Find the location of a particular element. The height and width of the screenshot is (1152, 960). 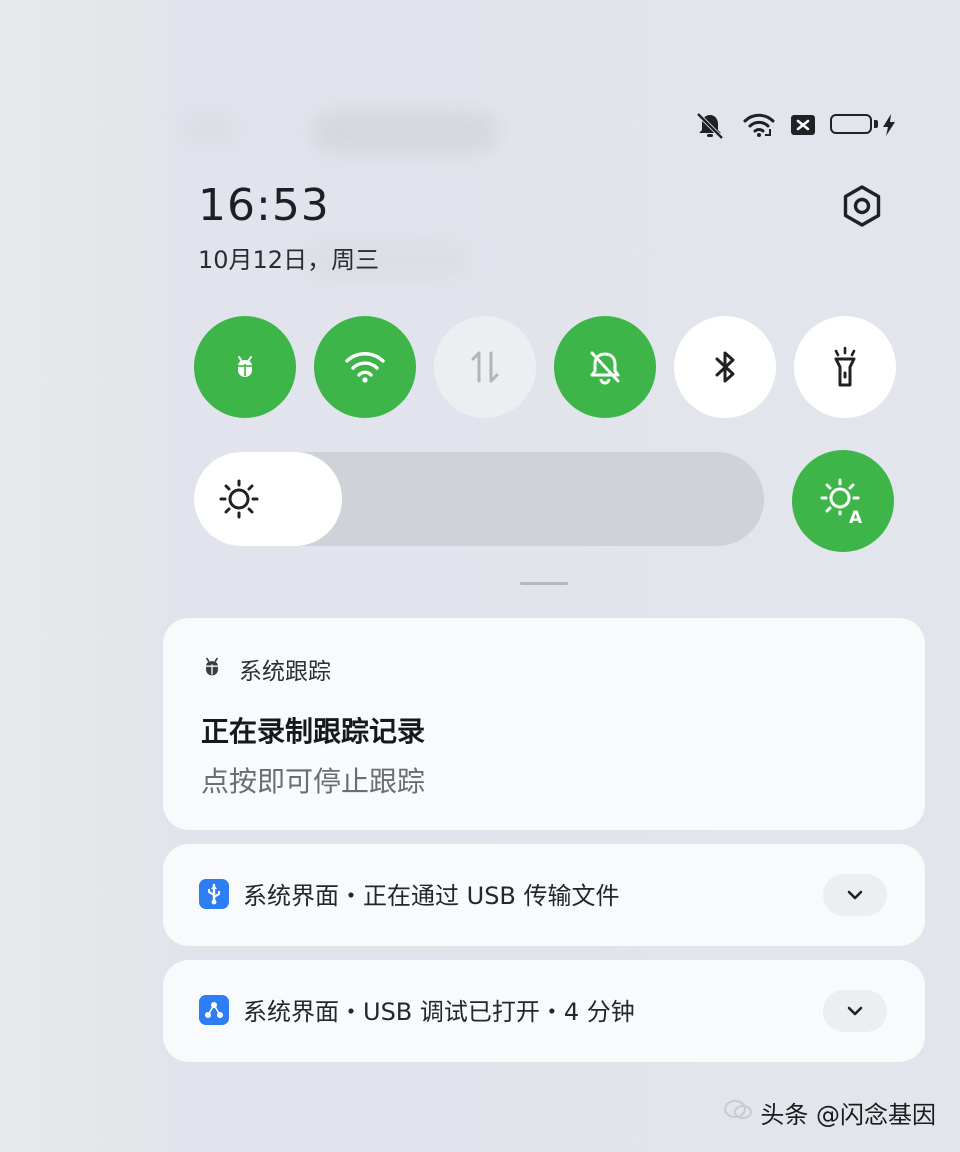

gear-icon is located at coordinates (862, 206).